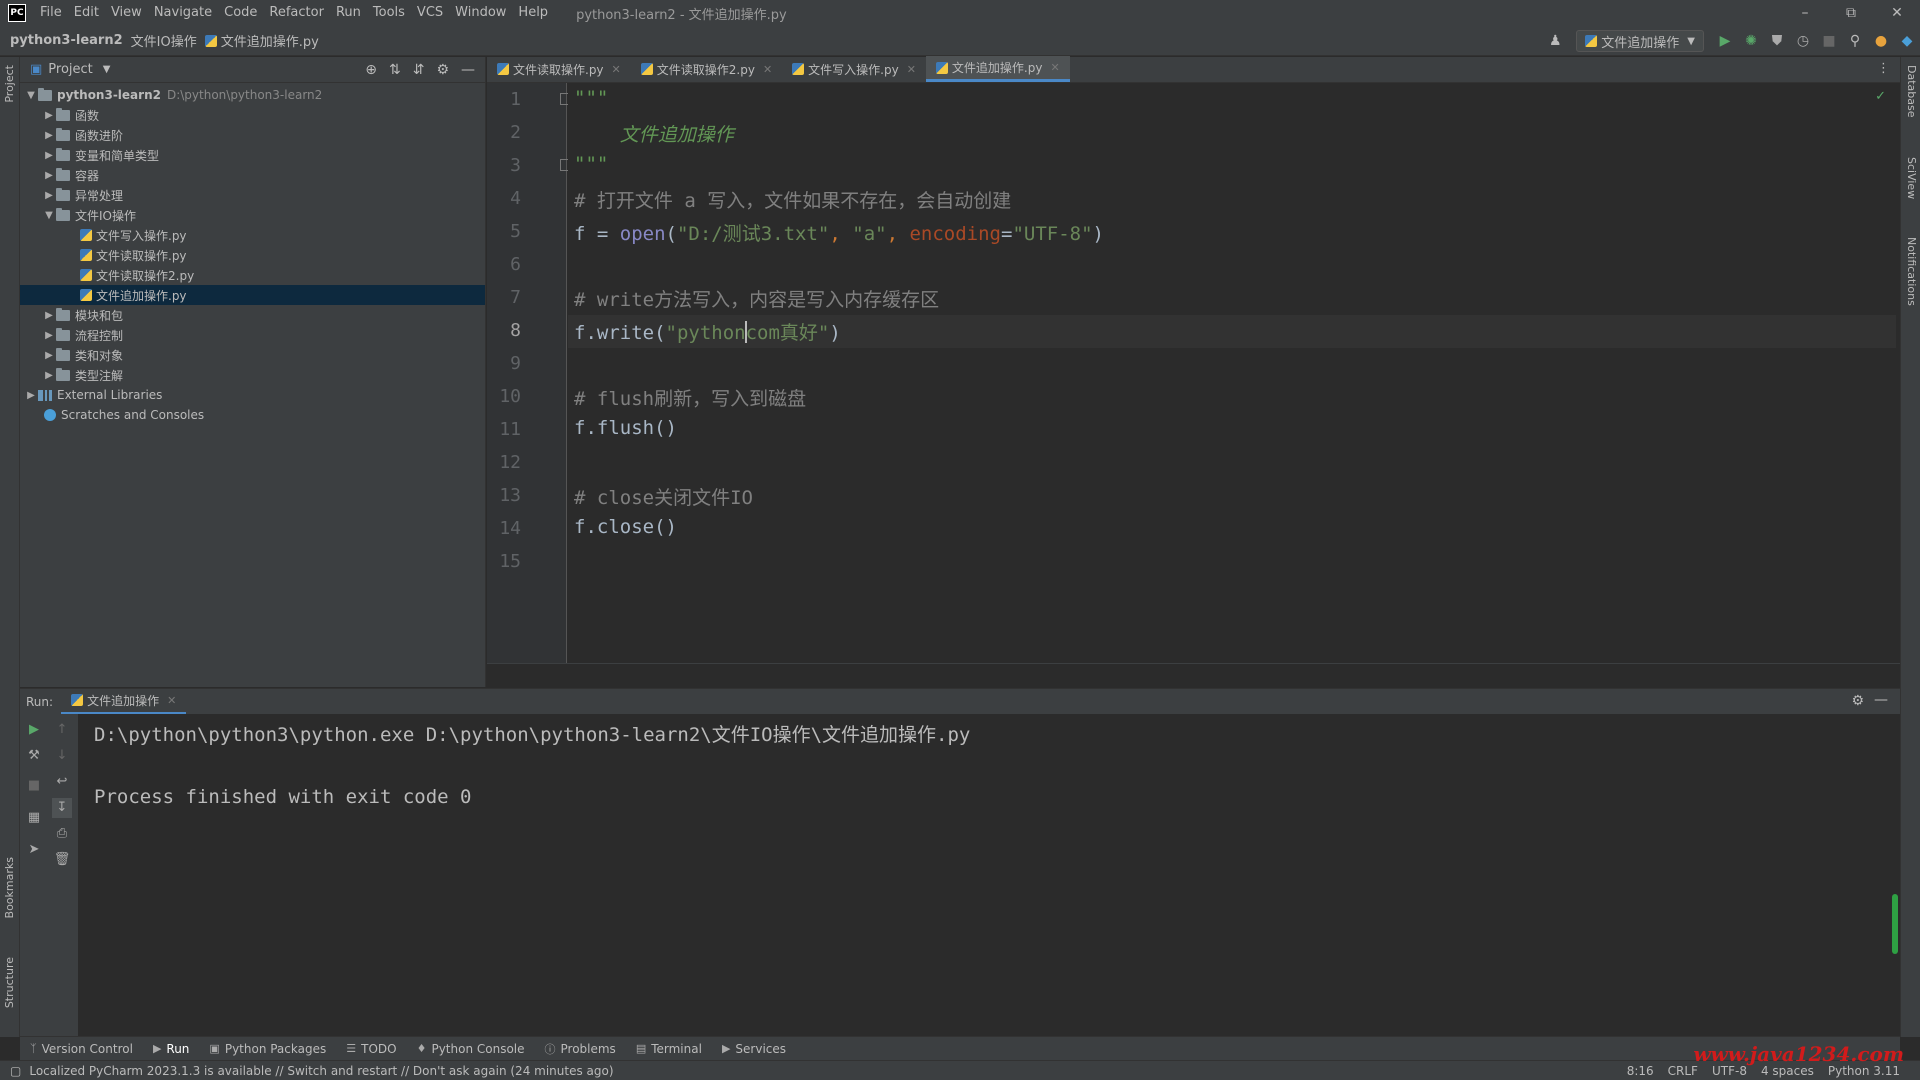 The width and height of the screenshot is (1920, 1080). What do you see at coordinates (1640, 41) in the screenshot?
I see `run-configuration-select: 文件追加操作 ▼` at bounding box center [1640, 41].